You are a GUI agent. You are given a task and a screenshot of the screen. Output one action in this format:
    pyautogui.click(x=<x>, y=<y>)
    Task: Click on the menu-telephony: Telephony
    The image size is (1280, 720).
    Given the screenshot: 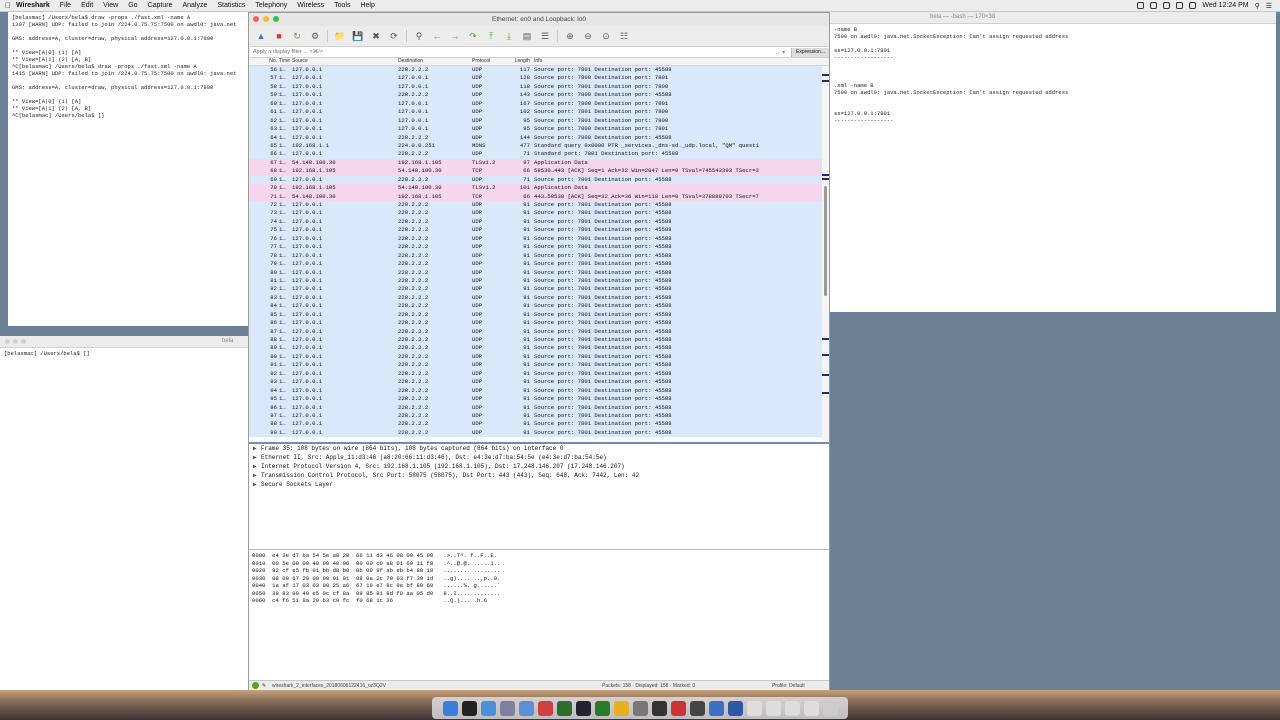 What is the action you would take?
    pyautogui.click(x=271, y=5)
    